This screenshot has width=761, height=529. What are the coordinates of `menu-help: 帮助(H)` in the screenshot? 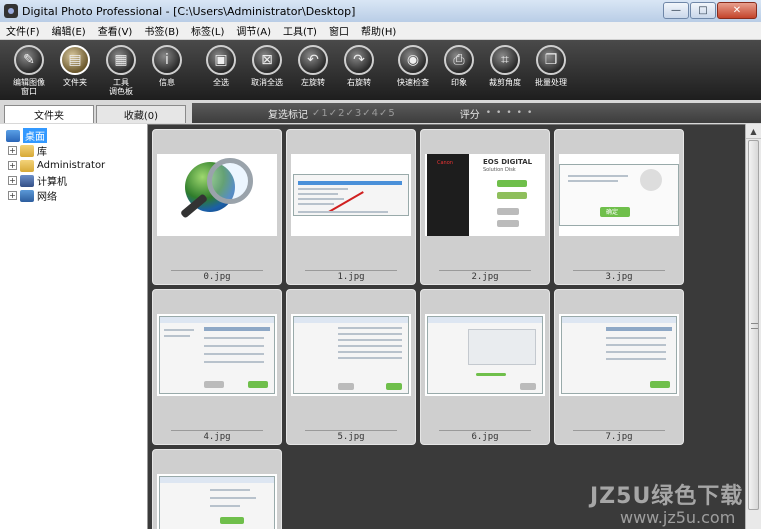 It's located at (378, 30).